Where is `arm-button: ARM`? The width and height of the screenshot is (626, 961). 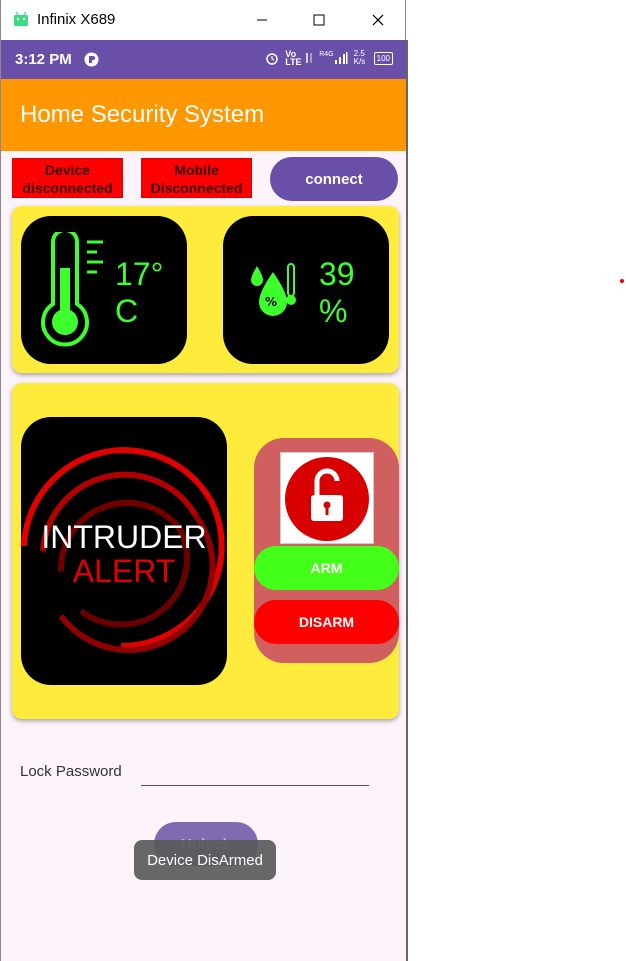
arm-button: ARM is located at coordinates (326, 568).